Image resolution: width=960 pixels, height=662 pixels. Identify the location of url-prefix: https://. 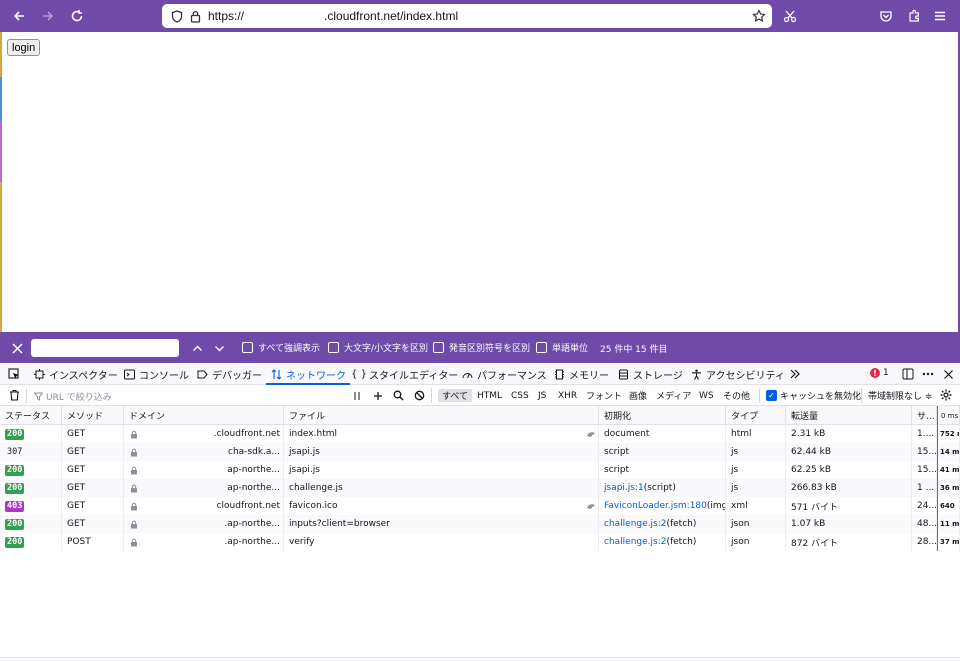
(226, 16).